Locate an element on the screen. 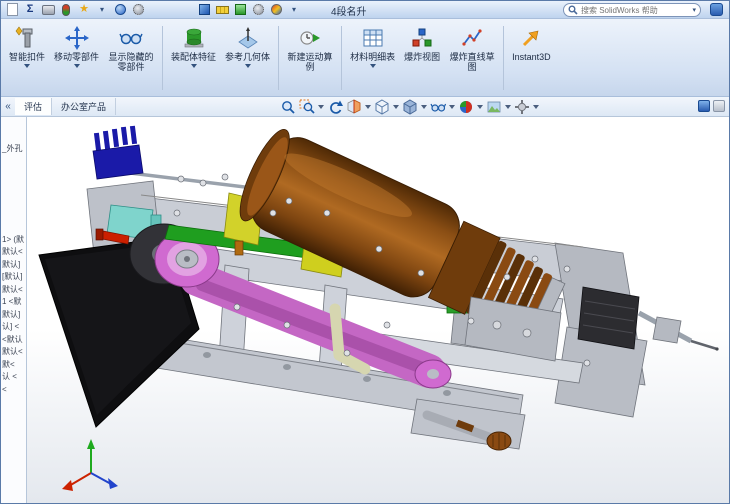  ribbon-button-label: 爆炸视图 is located at coordinates (422, 57).